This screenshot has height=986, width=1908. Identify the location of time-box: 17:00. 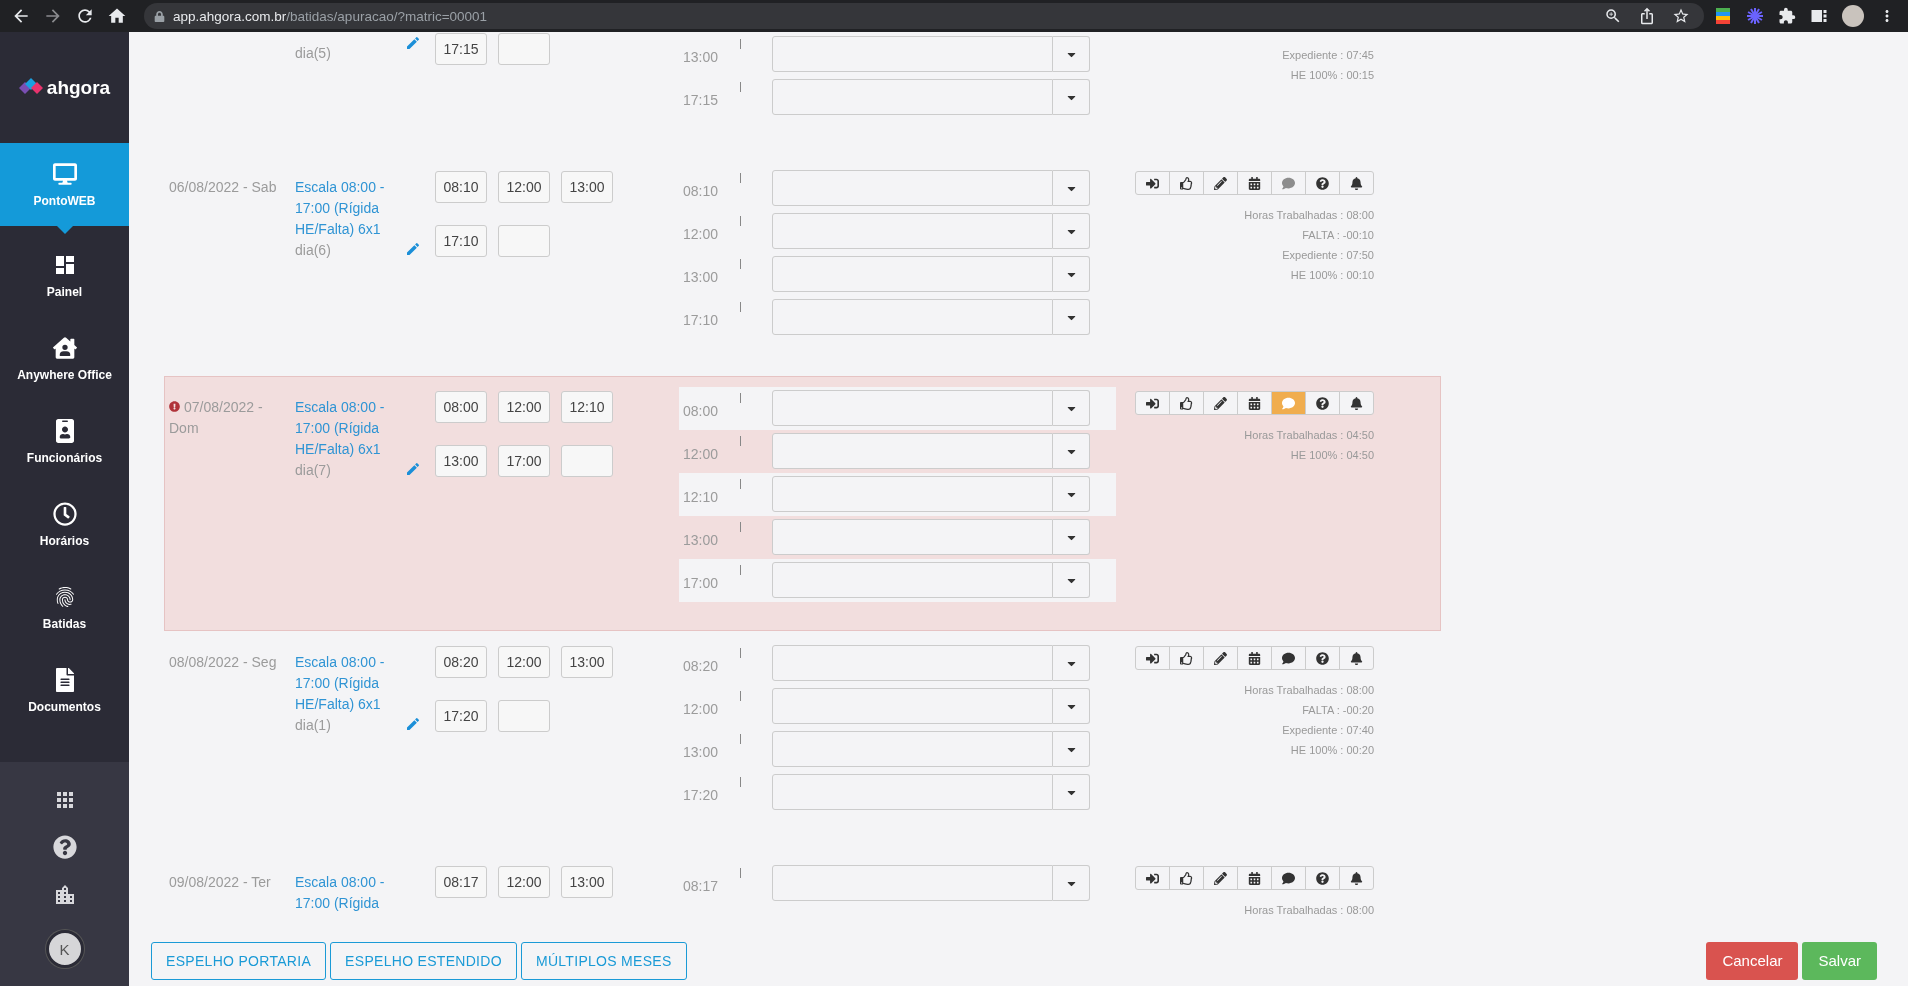
(524, 461).